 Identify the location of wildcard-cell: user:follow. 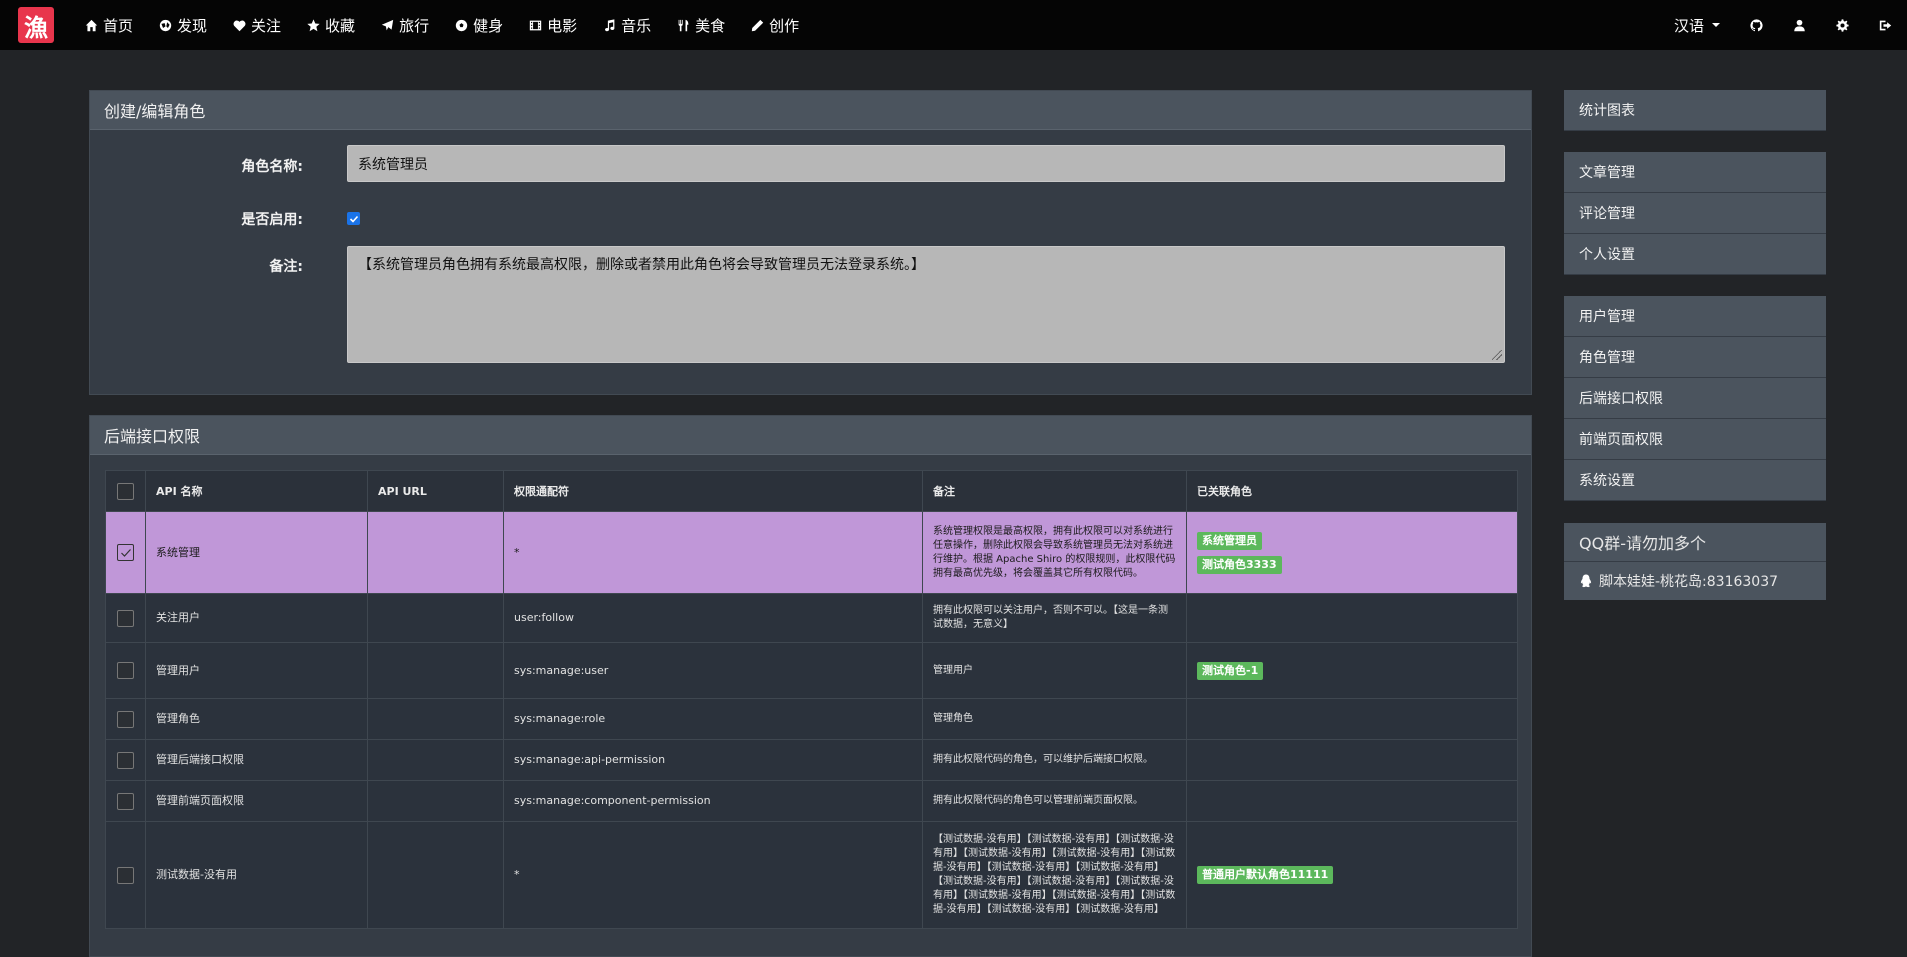
(713, 618).